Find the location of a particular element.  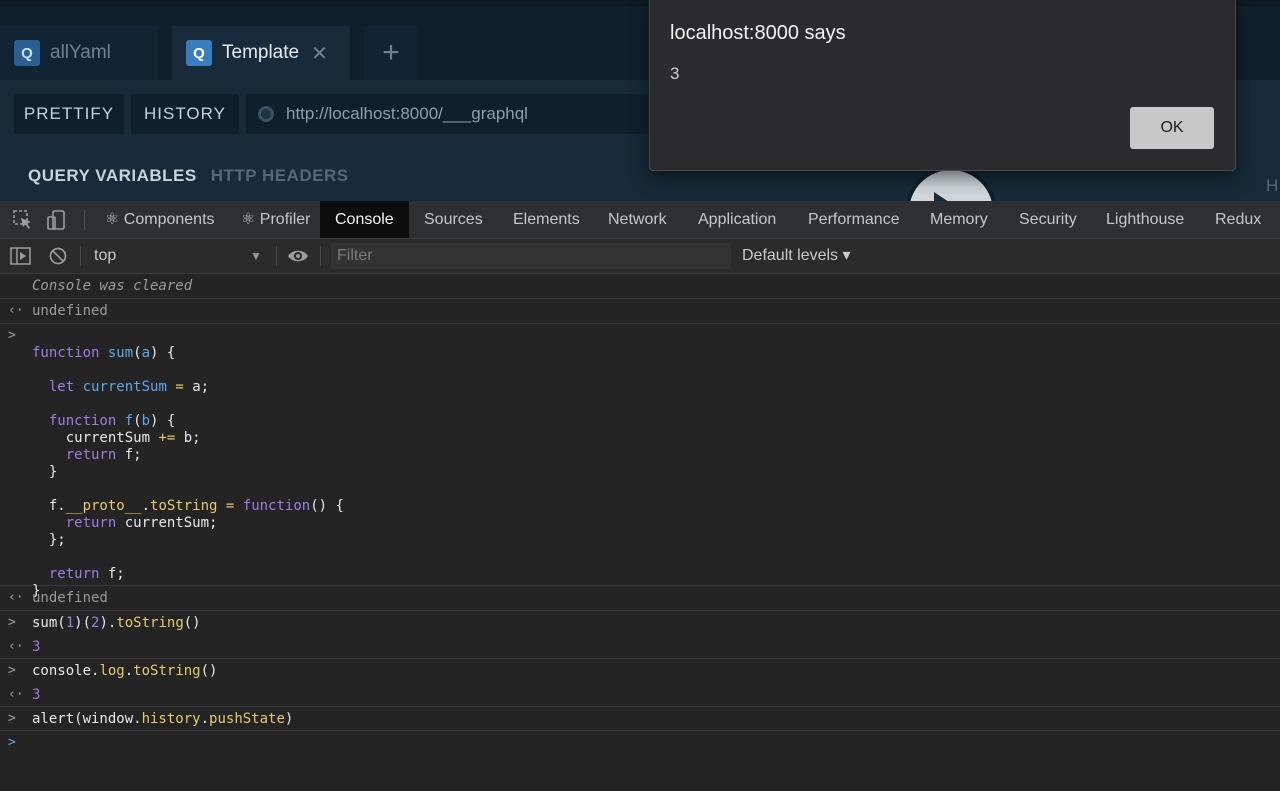

sidebar-toggle-icon is located at coordinates (21, 256).